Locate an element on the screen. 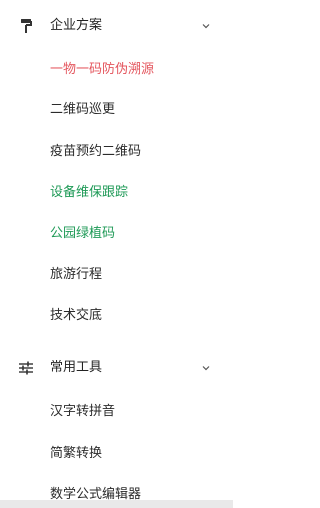  menu-item-technical-briefing: 技术交底 is located at coordinates (76, 316).